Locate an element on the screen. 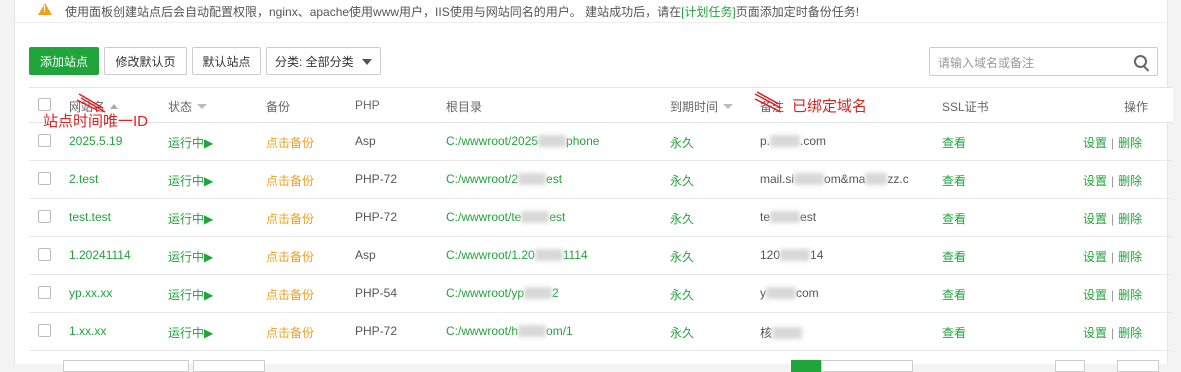 The width and height of the screenshot is (1181, 372). pager-batch-select is located at coordinates (126, 366).